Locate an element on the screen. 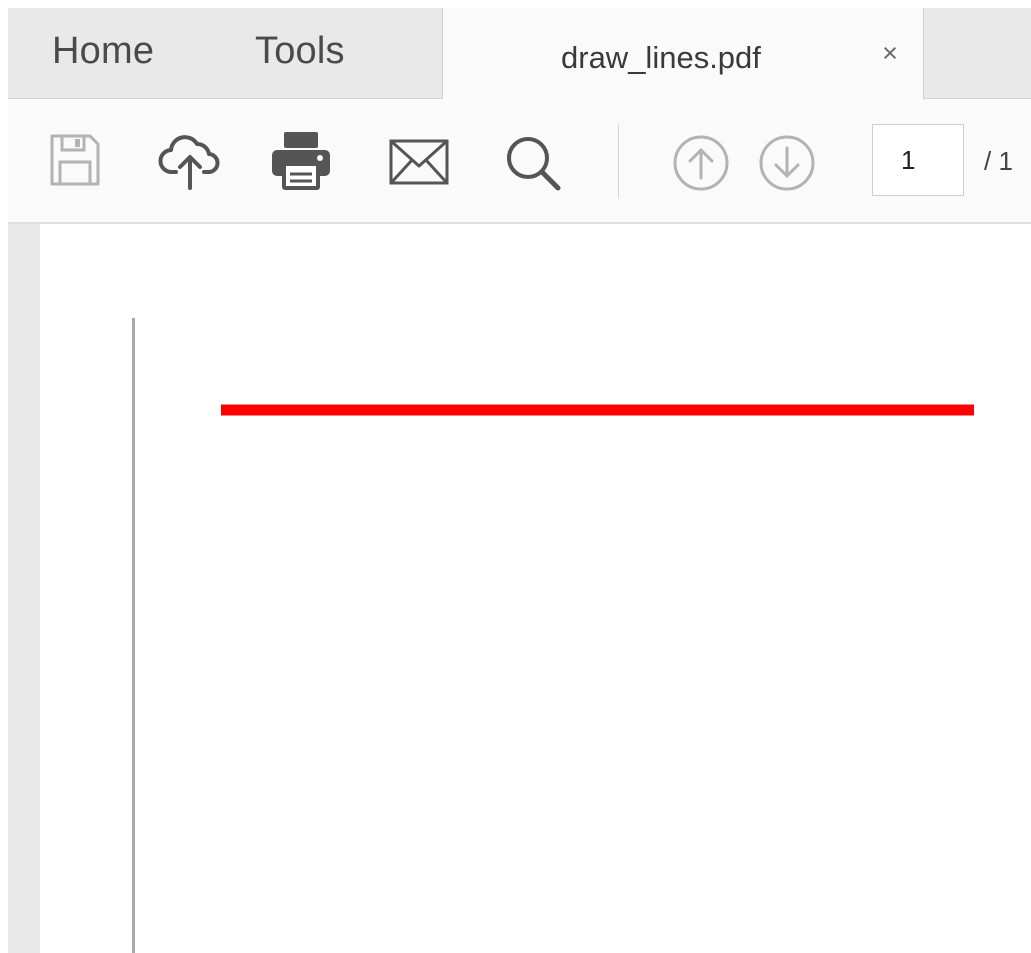 This screenshot has height=953, width=1031. search-icon is located at coordinates (534, 163).